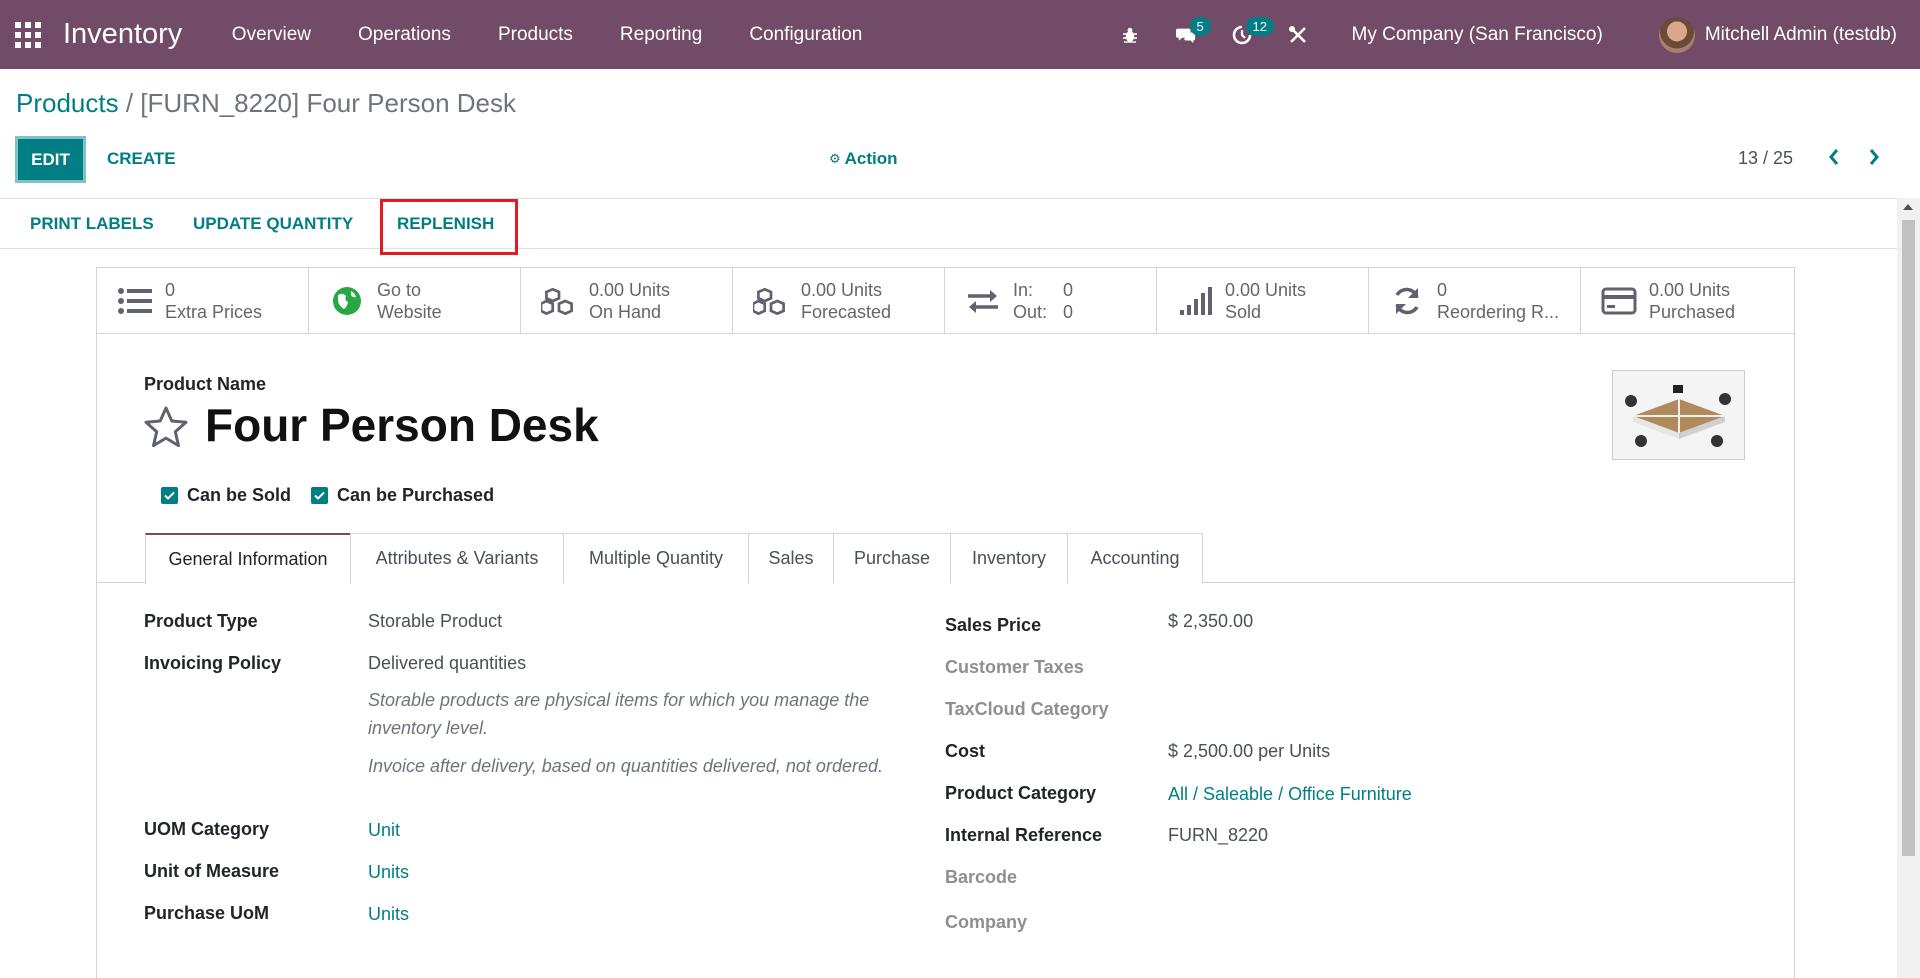  I want to click on sold-button: 0.00 Units Sold, so click(1263, 301).